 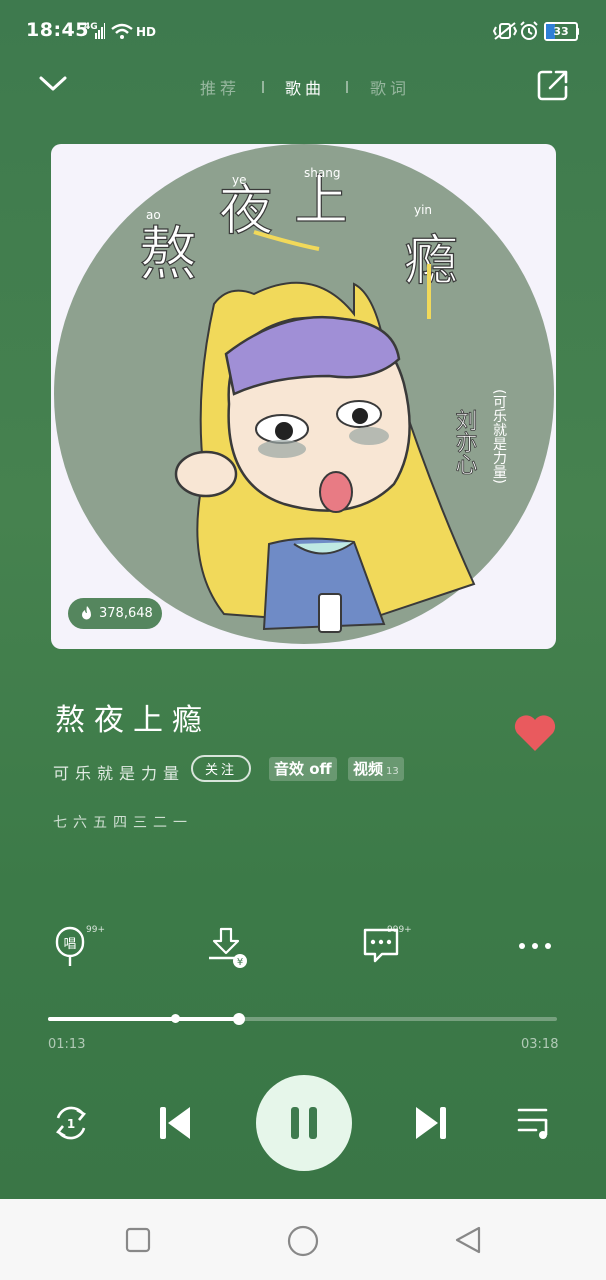 What do you see at coordinates (123, 822) in the screenshot?
I see `lyric-line: 七六五四三二一` at bounding box center [123, 822].